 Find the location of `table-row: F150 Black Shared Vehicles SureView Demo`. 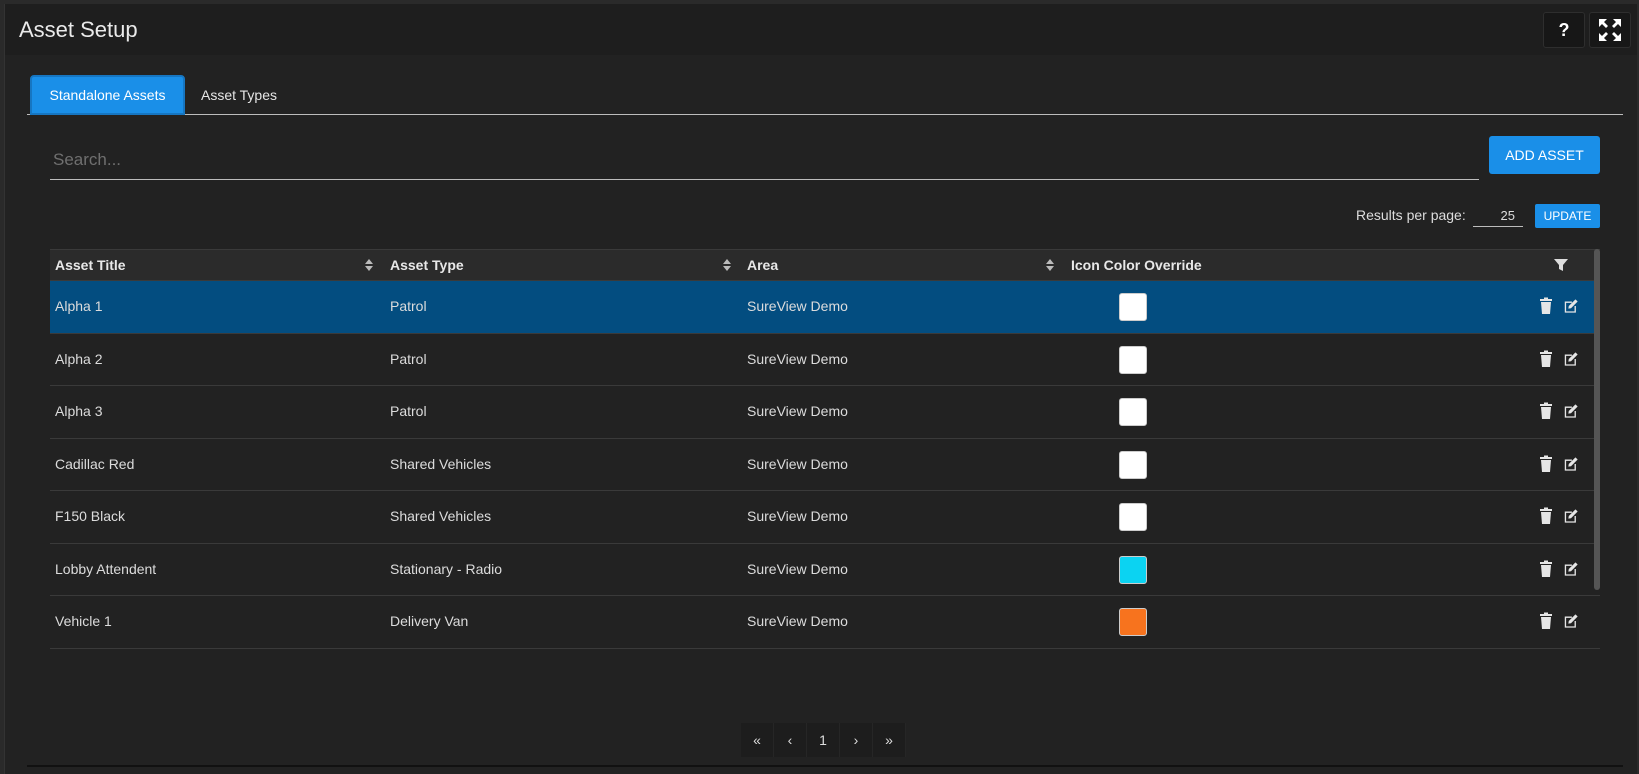

table-row: F150 Black Shared Vehicles SureView Demo is located at coordinates (825, 517).